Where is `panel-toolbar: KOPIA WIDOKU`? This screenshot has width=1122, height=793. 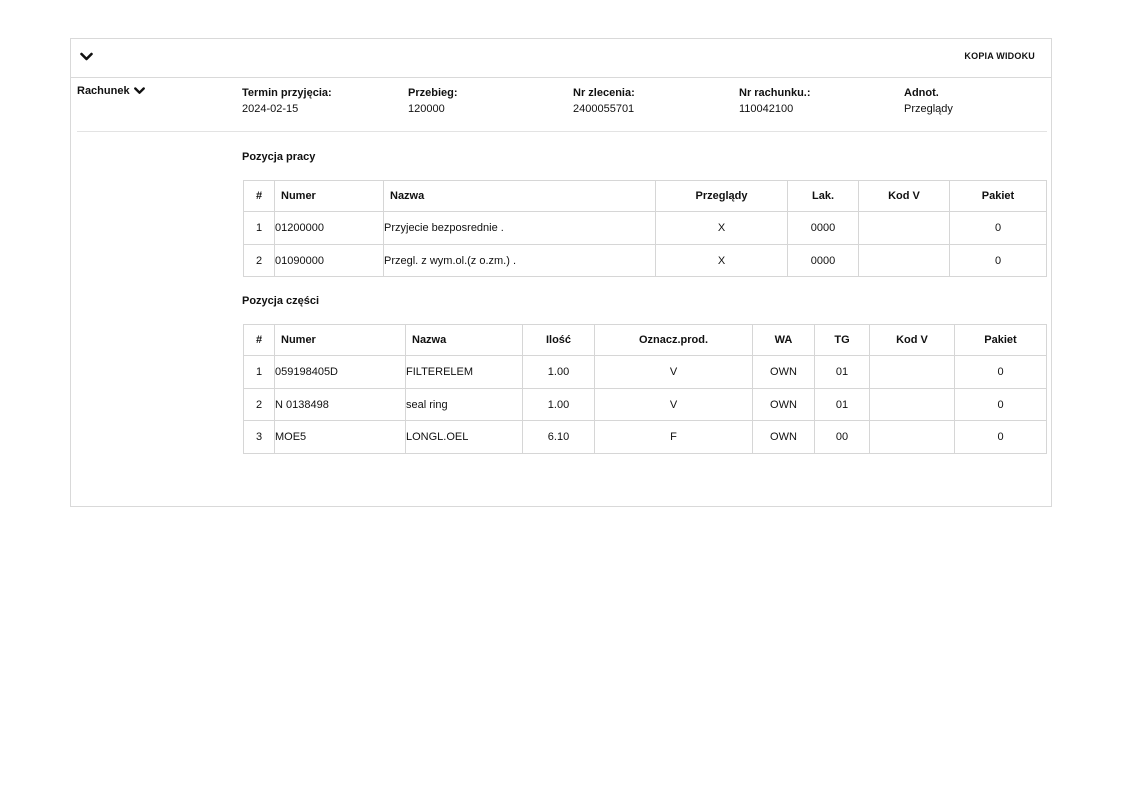 panel-toolbar: KOPIA WIDOKU is located at coordinates (561, 58).